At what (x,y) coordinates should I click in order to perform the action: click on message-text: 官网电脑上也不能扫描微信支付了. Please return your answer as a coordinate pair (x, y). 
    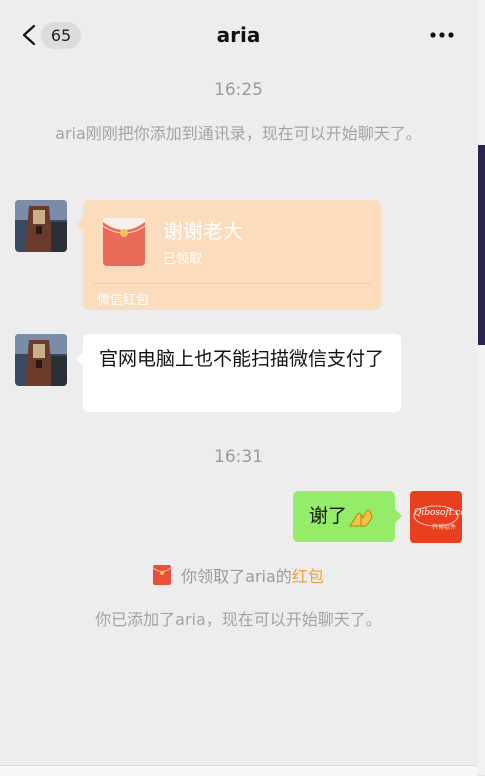
    Looking at the image, I should click on (242, 359).